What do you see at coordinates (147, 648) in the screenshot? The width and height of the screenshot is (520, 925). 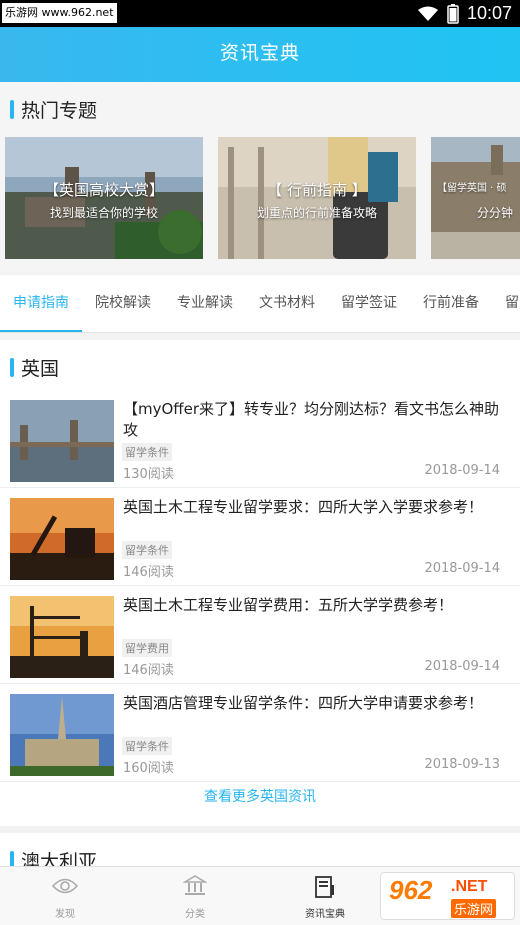 I see `article-tag: 留学费用` at bounding box center [147, 648].